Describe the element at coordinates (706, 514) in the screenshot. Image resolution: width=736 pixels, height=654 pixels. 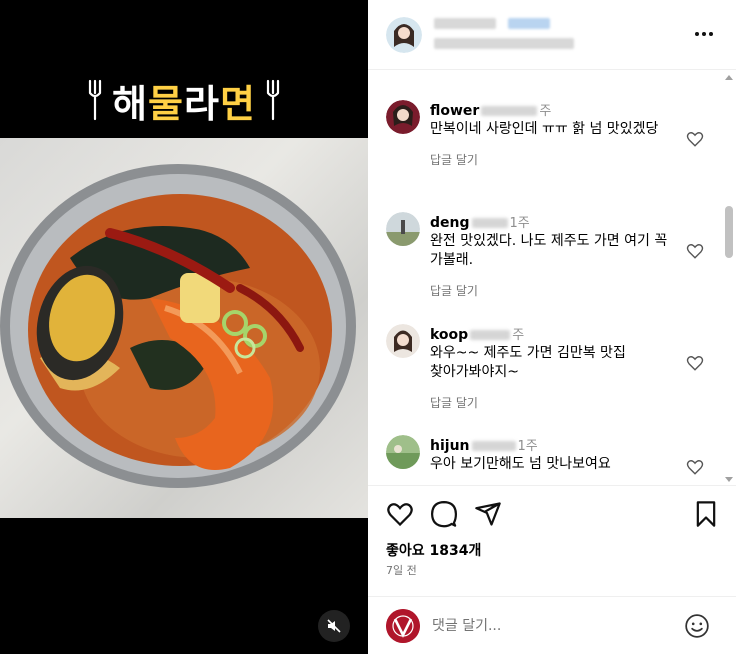
I see `bookmark-icon` at that location.